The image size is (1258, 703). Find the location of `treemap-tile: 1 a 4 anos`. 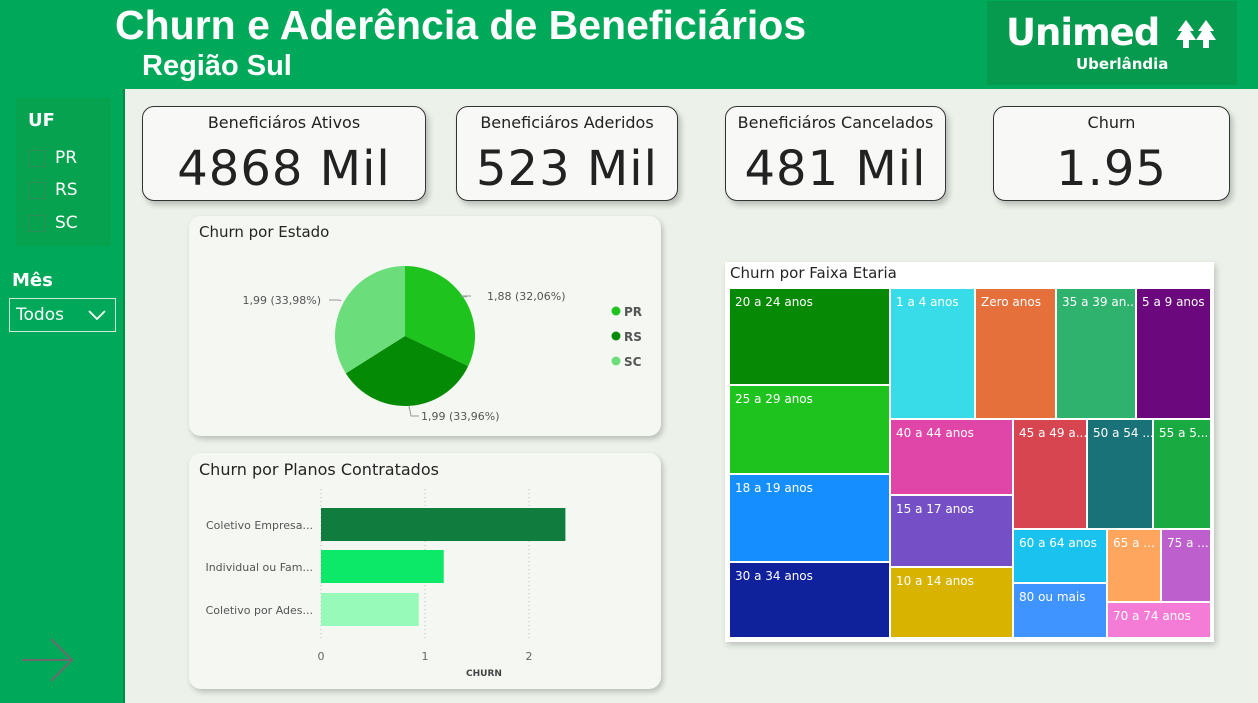

treemap-tile: 1 a 4 anos is located at coordinates (932, 353).